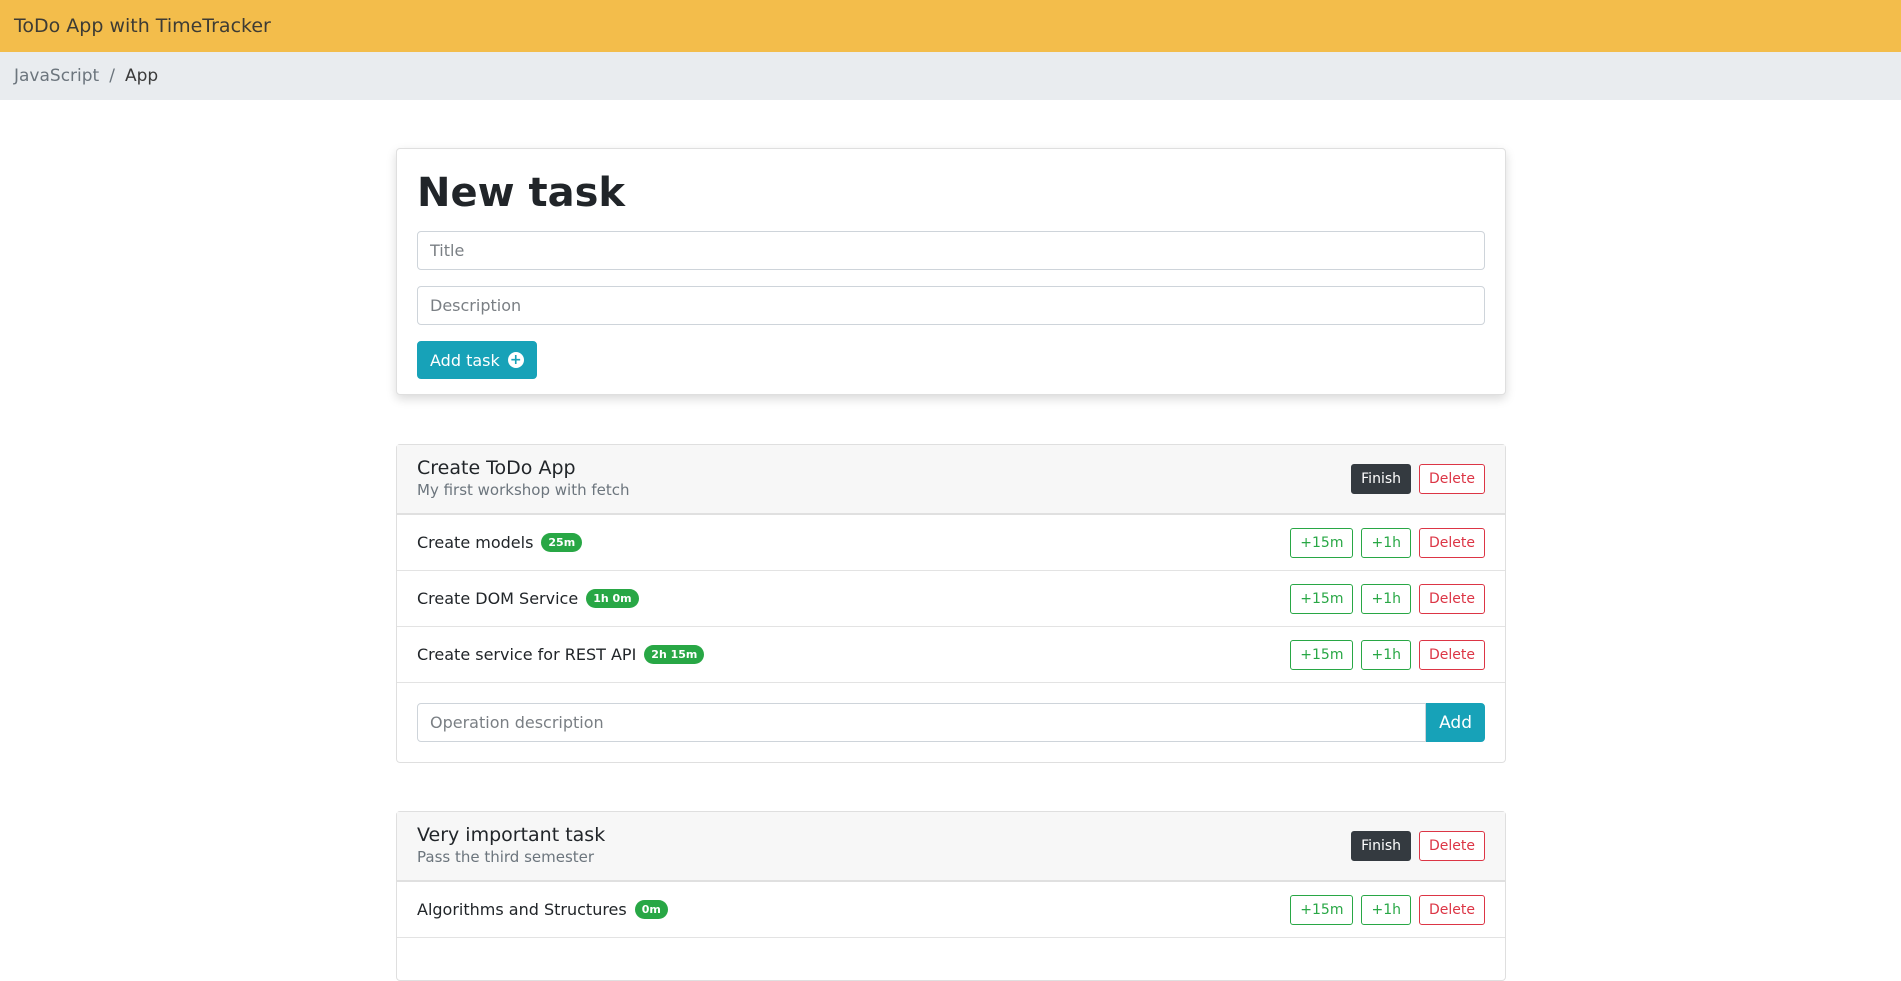  I want to click on add-operation-form: Add, so click(951, 722).